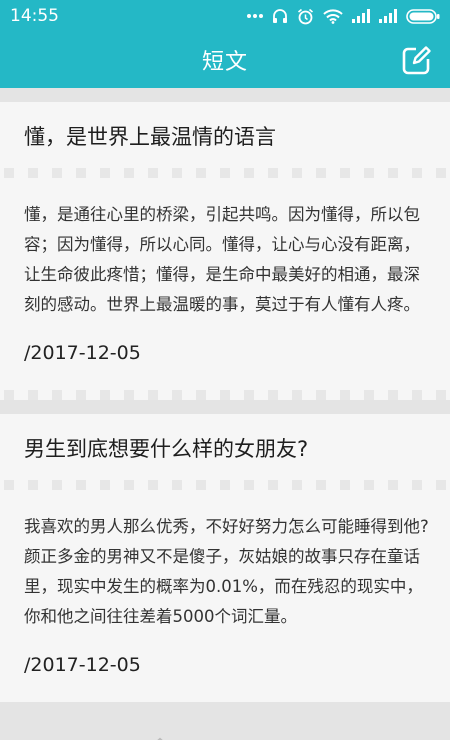 The image size is (450, 740). Describe the element at coordinates (417, 60) in the screenshot. I see `edit-icon` at that location.